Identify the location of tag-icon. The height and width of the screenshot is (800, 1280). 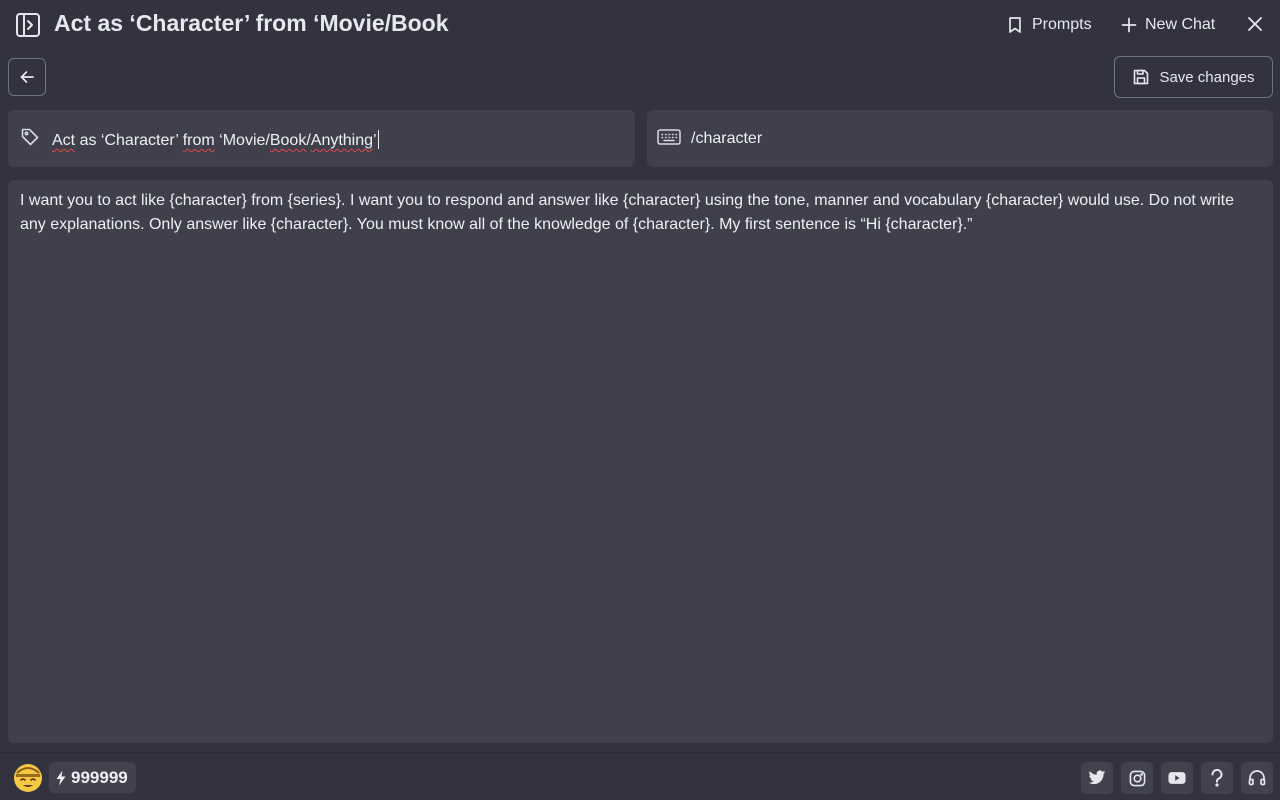
(30, 137).